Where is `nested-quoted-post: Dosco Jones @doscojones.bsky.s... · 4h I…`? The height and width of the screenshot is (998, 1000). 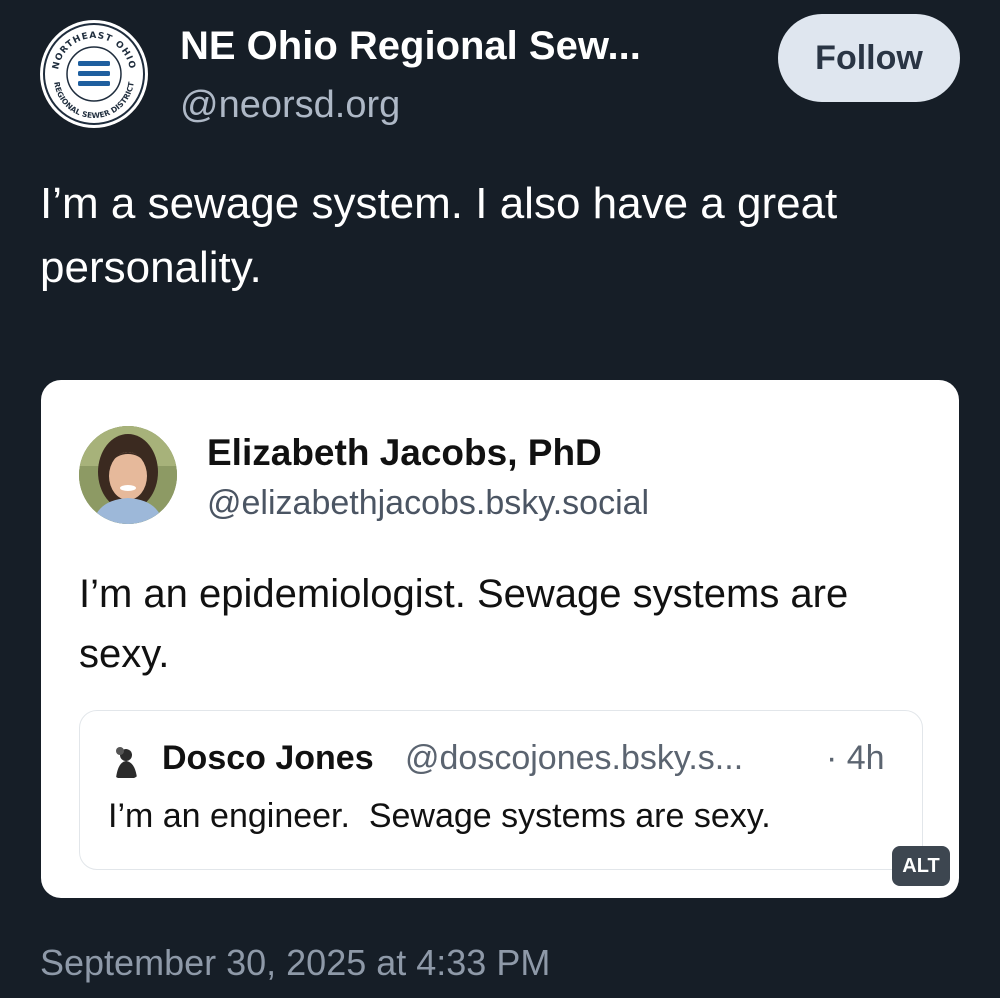 nested-quoted-post: Dosco Jones @doscojones.bsky.s... · 4h I… is located at coordinates (501, 790).